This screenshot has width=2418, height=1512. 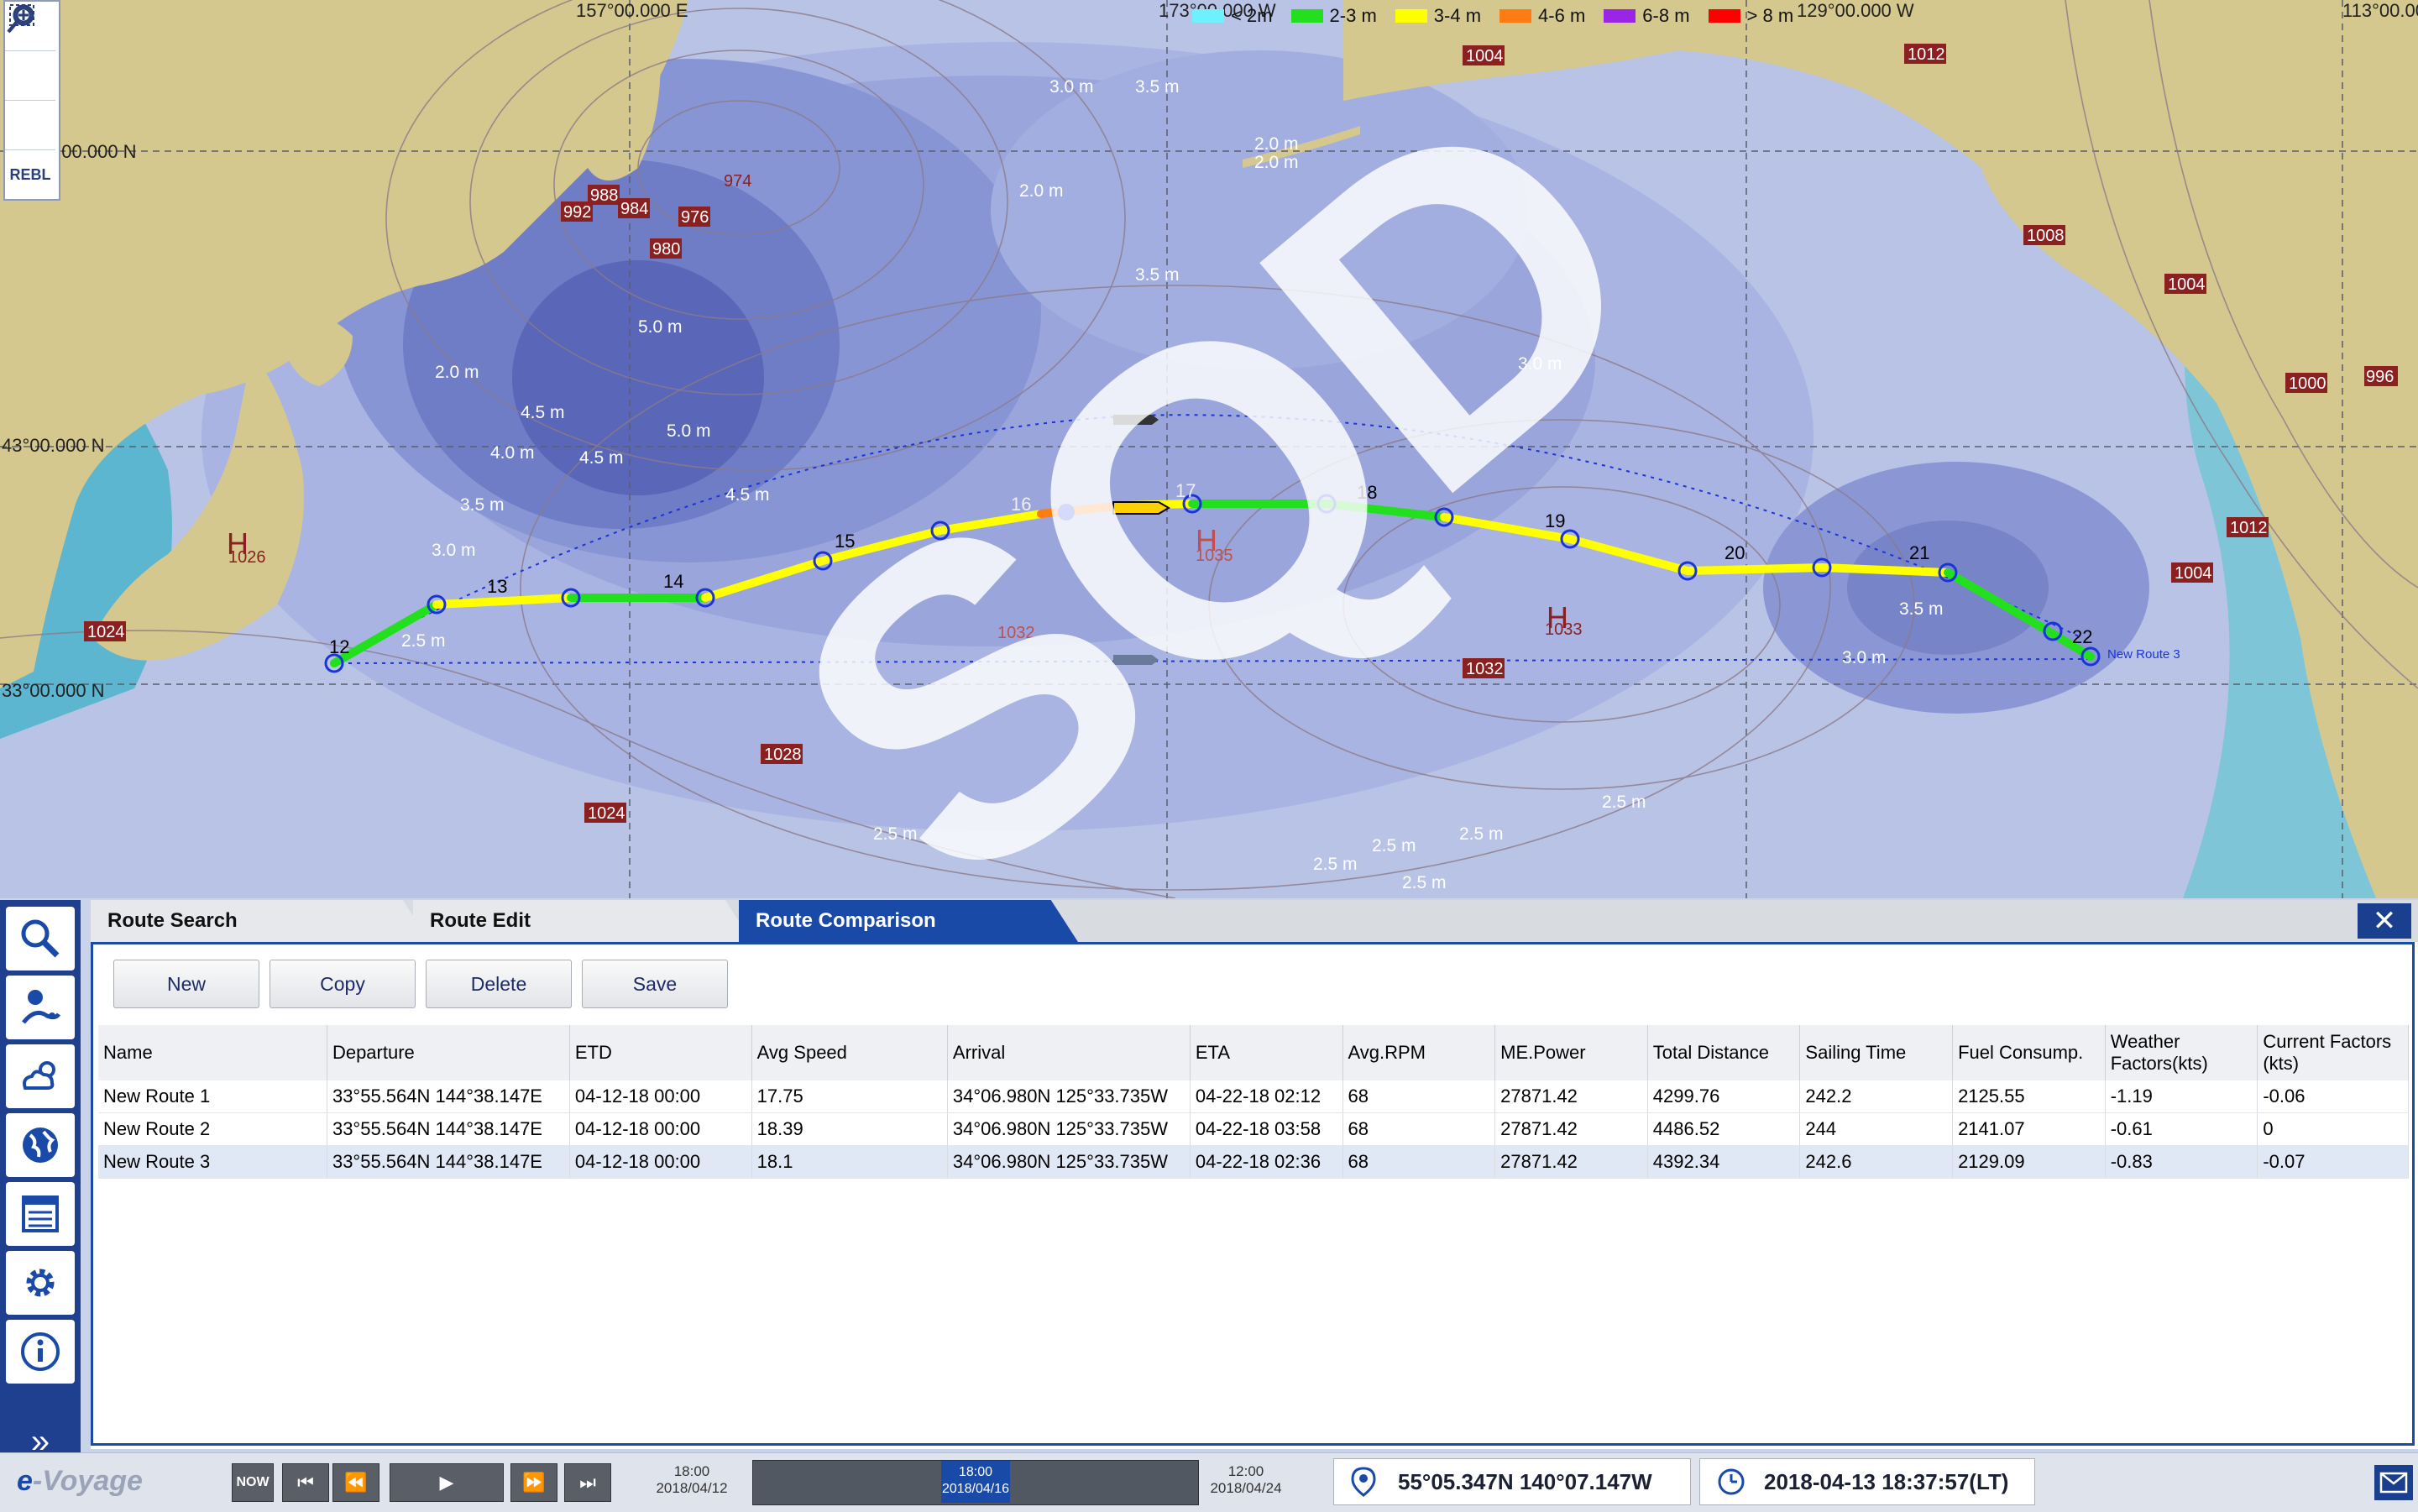 What do you see at coordinates (660, 1052) in the screenshot?
I see `column-header: ETD` at bounding box center [660, 1052].